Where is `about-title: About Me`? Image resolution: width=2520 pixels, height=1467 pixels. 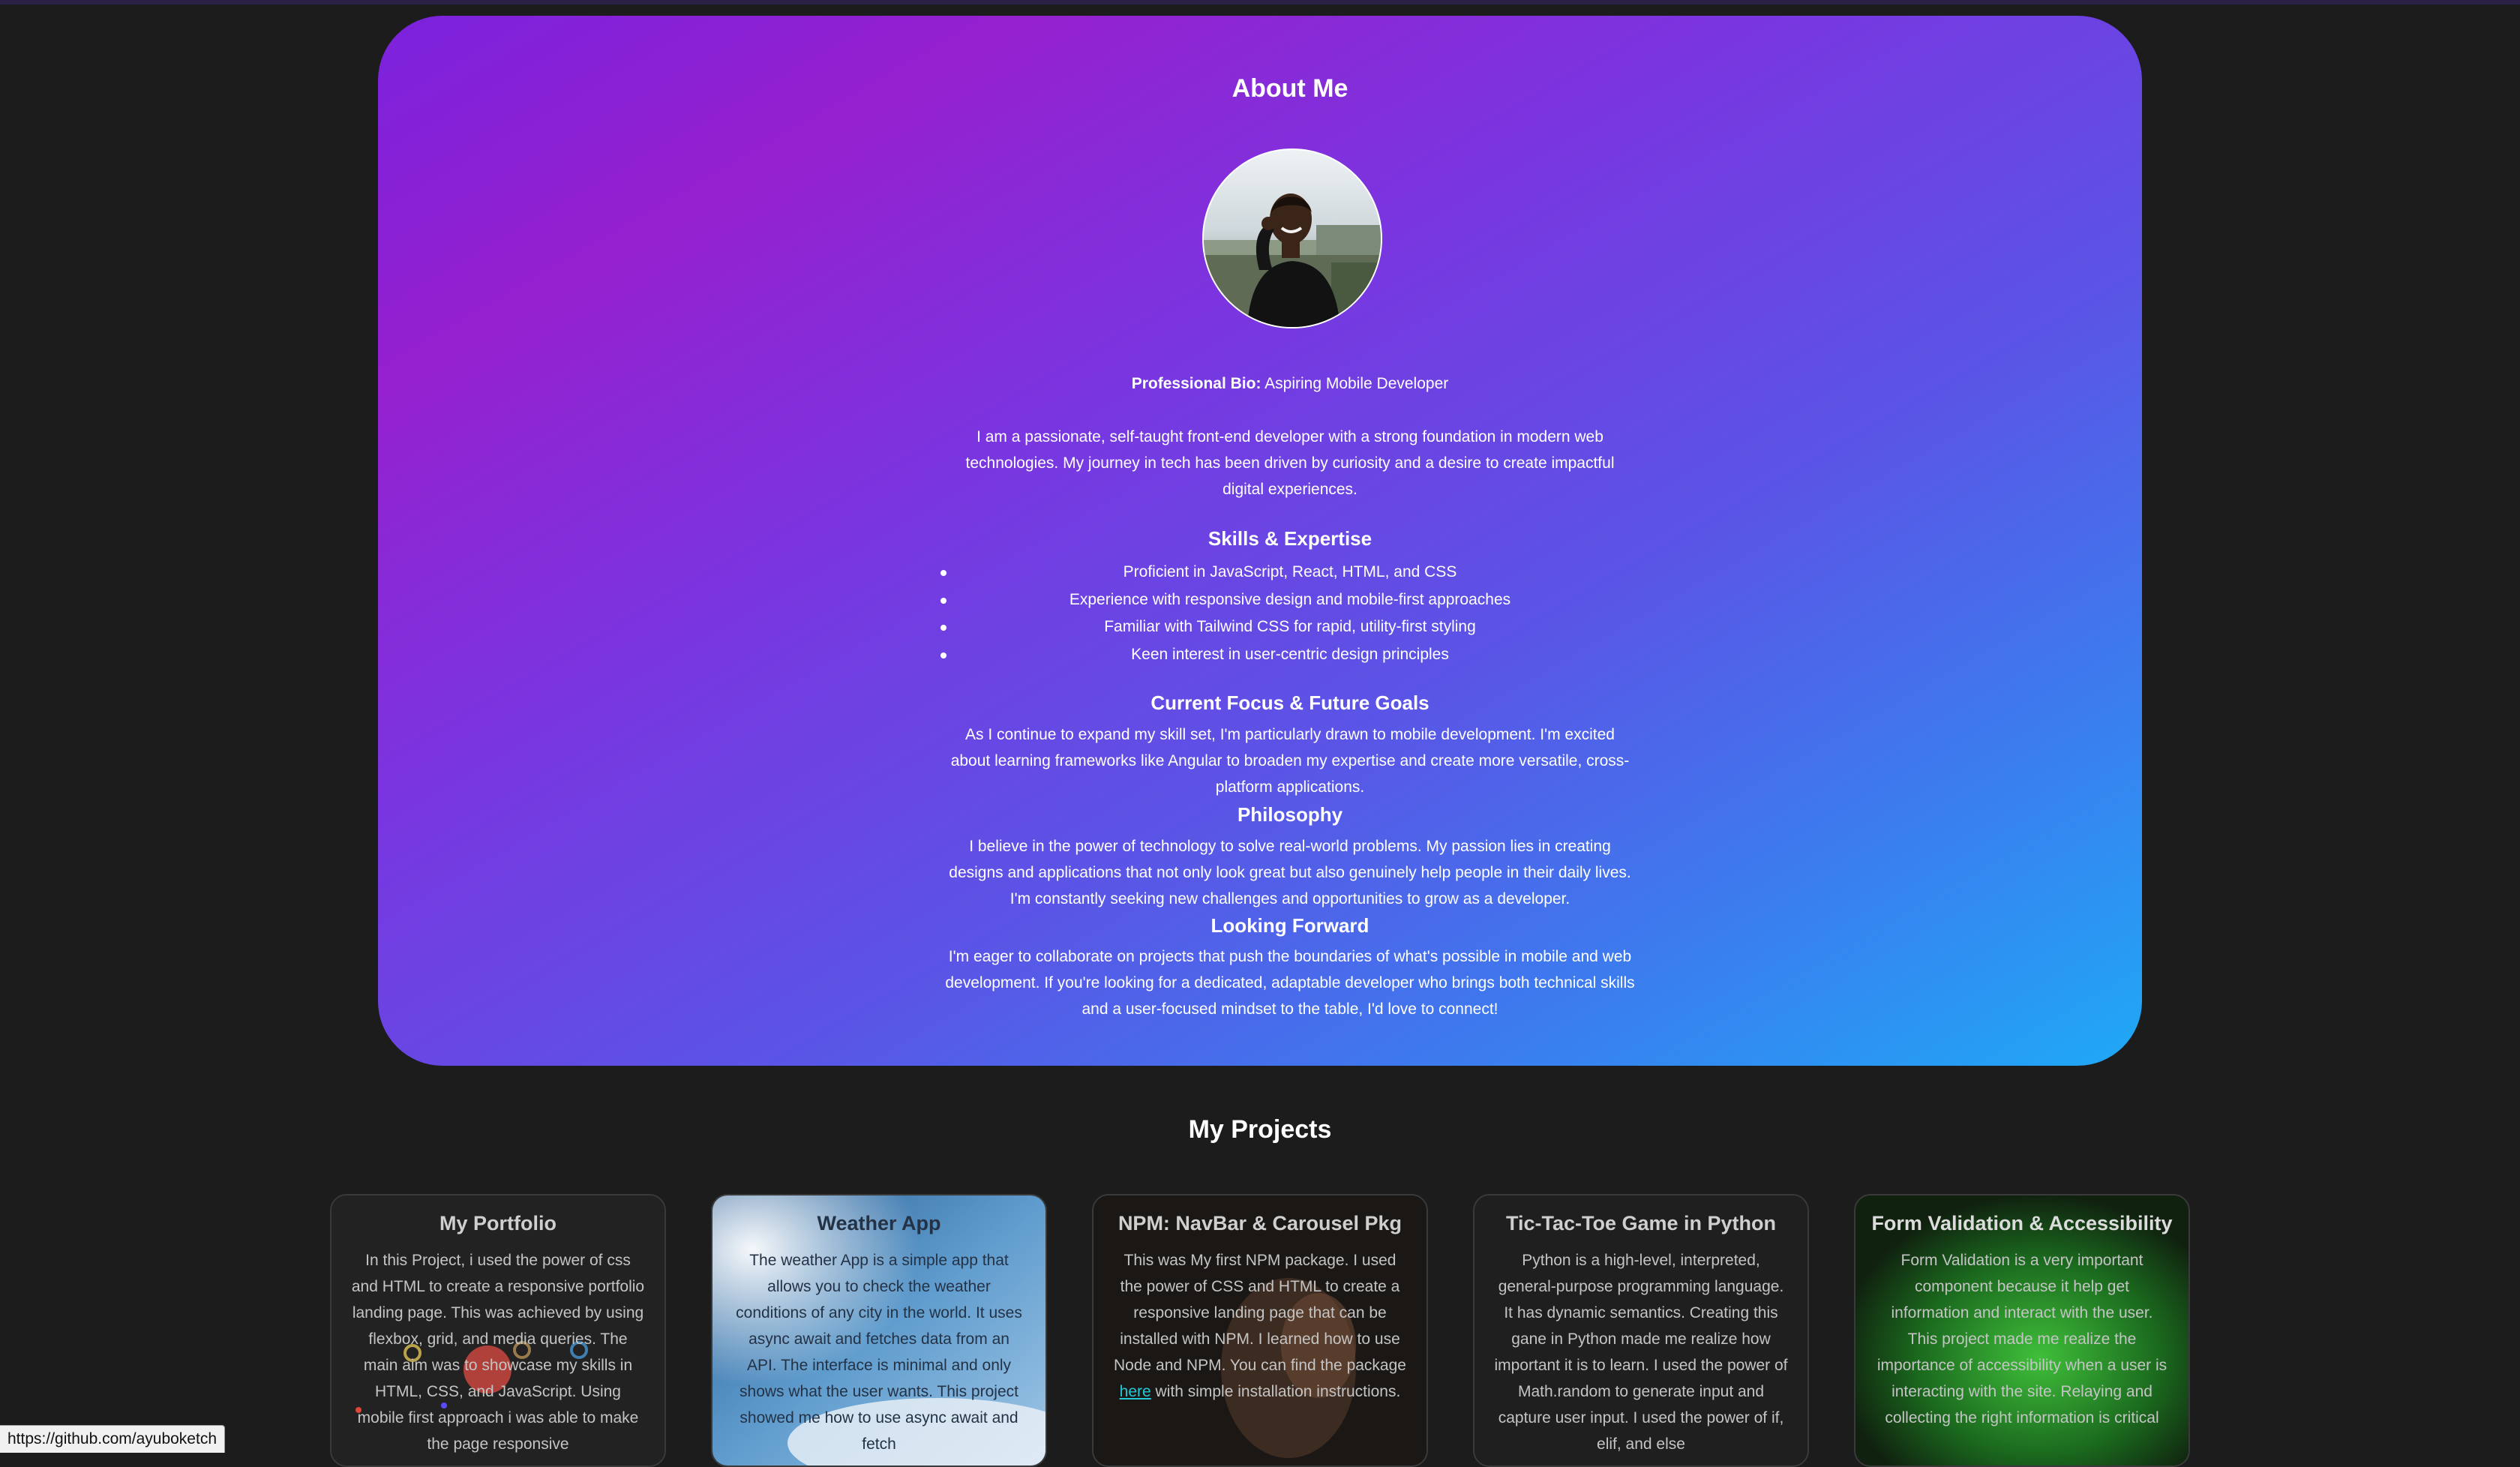
about-title: About Me is located at coordinates (1290, 88).